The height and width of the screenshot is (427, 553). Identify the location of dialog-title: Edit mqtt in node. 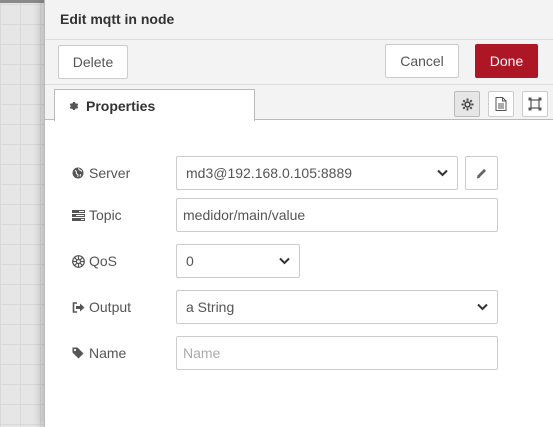
(117, 19).